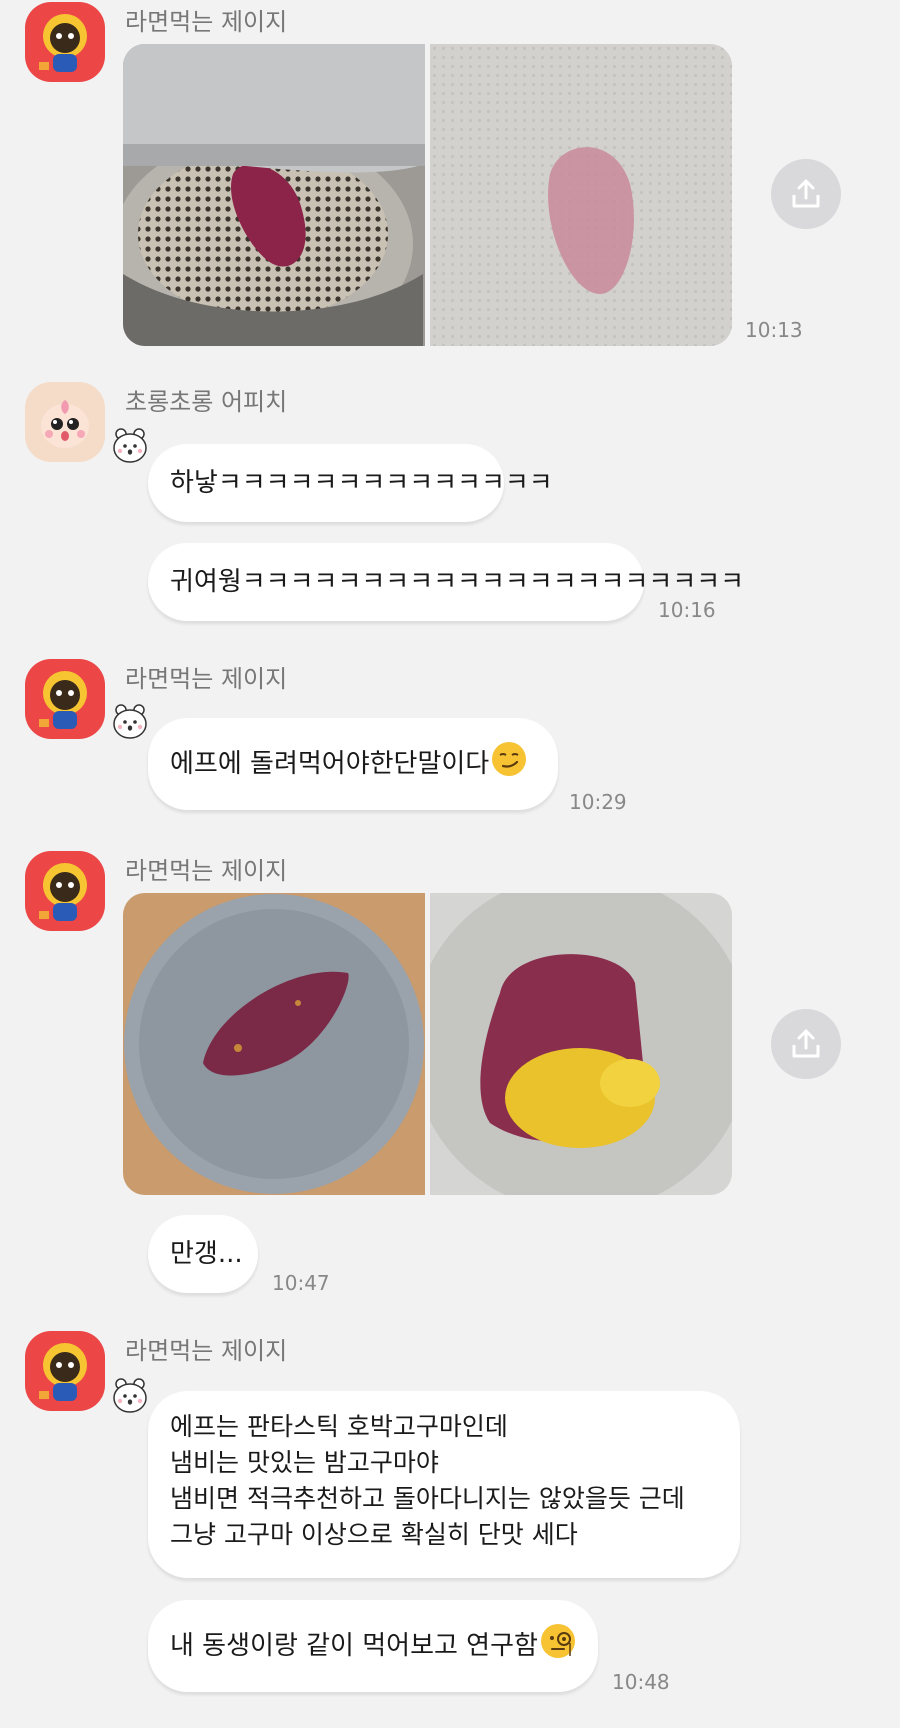 Image resolution: width=900 pixels, height=1728 pixels. What do you see at coordinates (304, 1462) in the screenshot?
I see `message-line: 냄비는 맛있는 밤고구마야` at bounding box center [304, 1462].